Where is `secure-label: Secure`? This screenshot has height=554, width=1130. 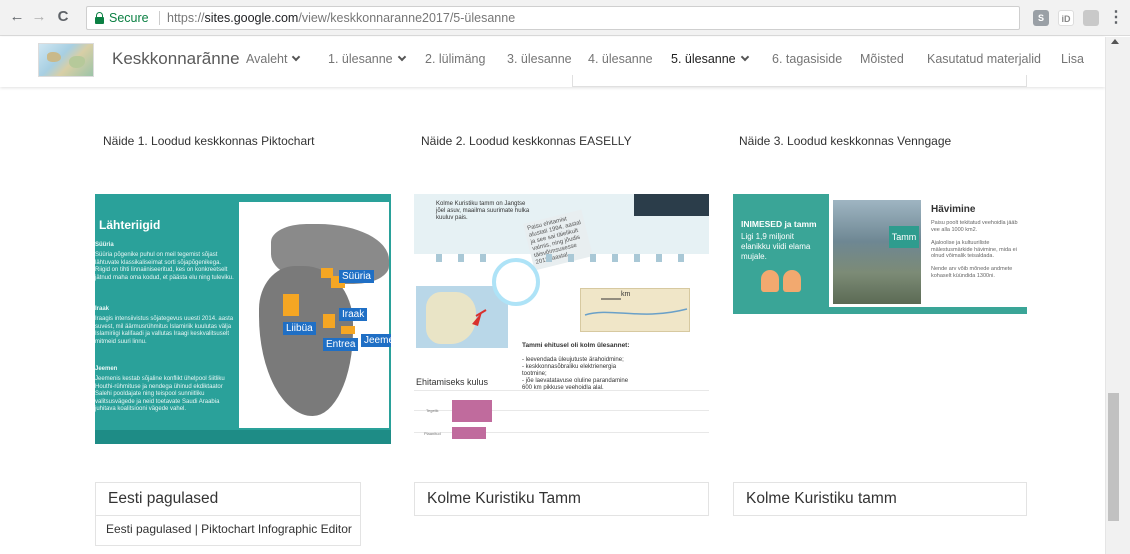 secure-label: Secure is located at coordinates (129, 18).